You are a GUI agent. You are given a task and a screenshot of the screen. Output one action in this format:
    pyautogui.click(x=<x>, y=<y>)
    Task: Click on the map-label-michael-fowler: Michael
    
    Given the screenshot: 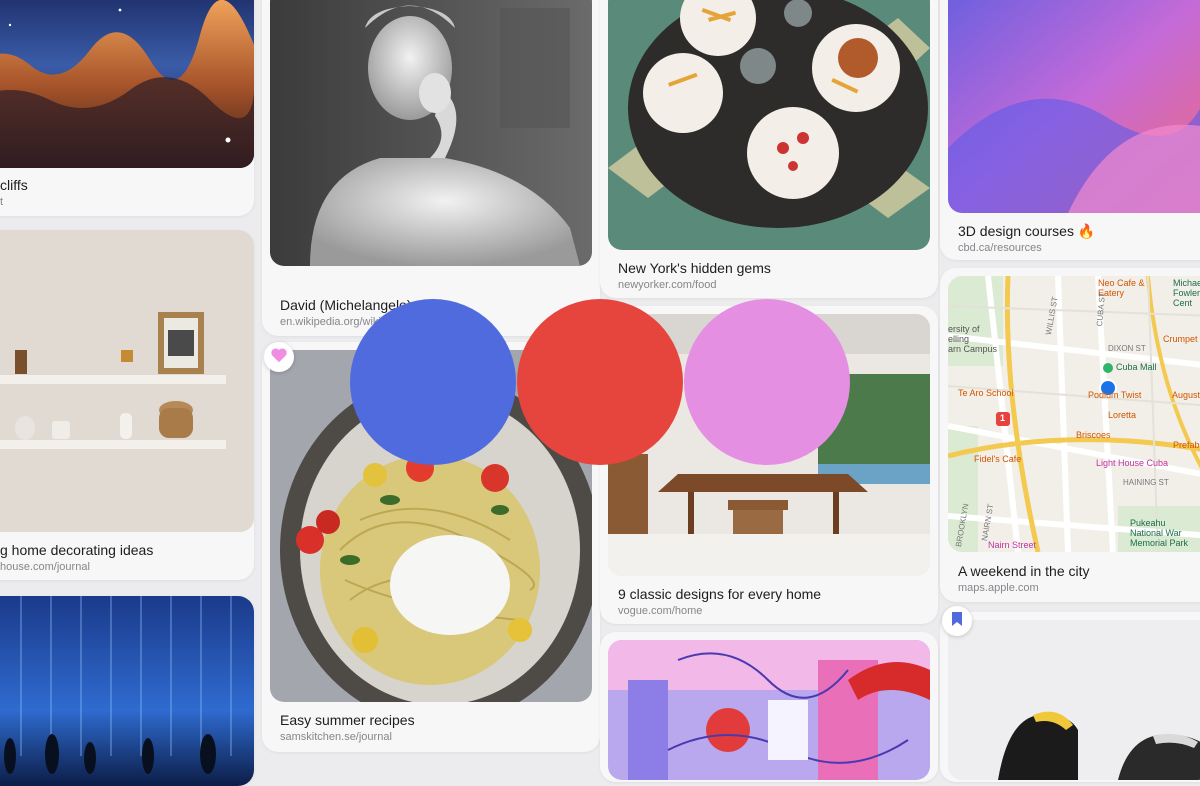 What is the action you would take?
    pyautogui.click(x=1186, y=283)
    